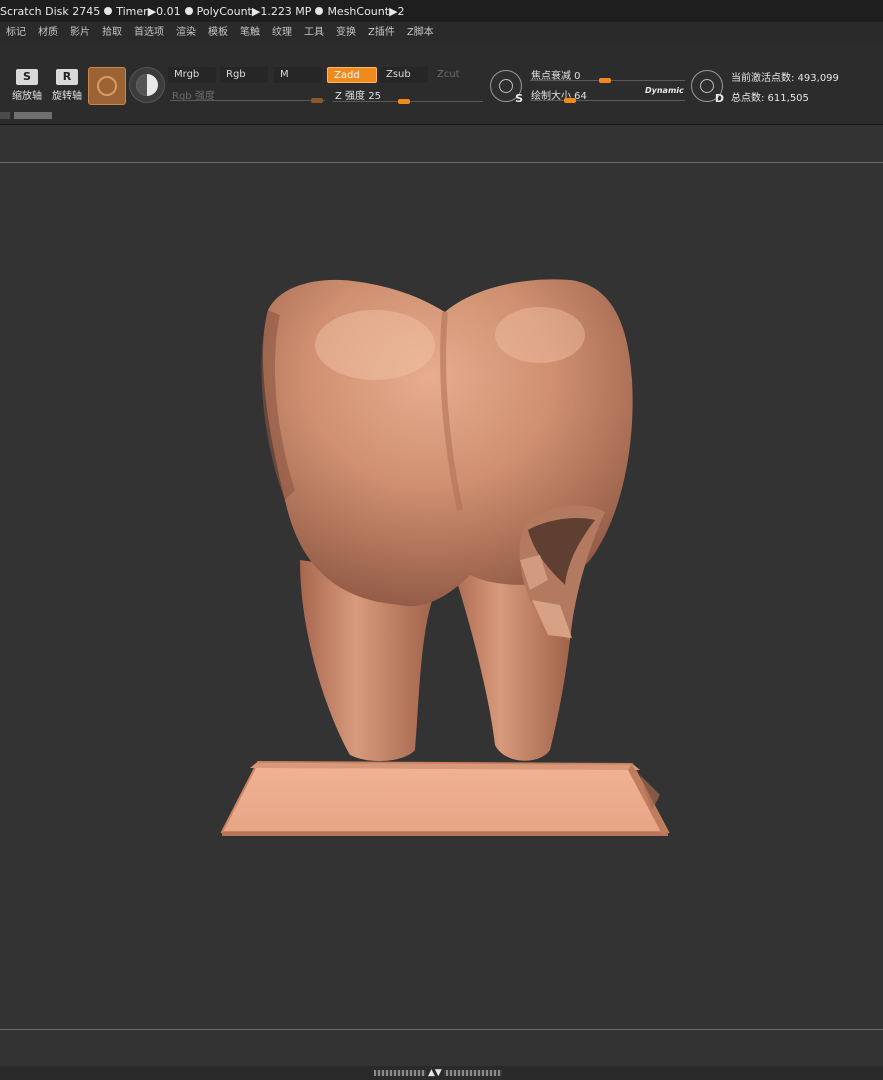 The height and width of the screenshot is (1080, 883). Describe the element at coordinates (445, 798) in the screenshot. I see `stand-base` at that location.